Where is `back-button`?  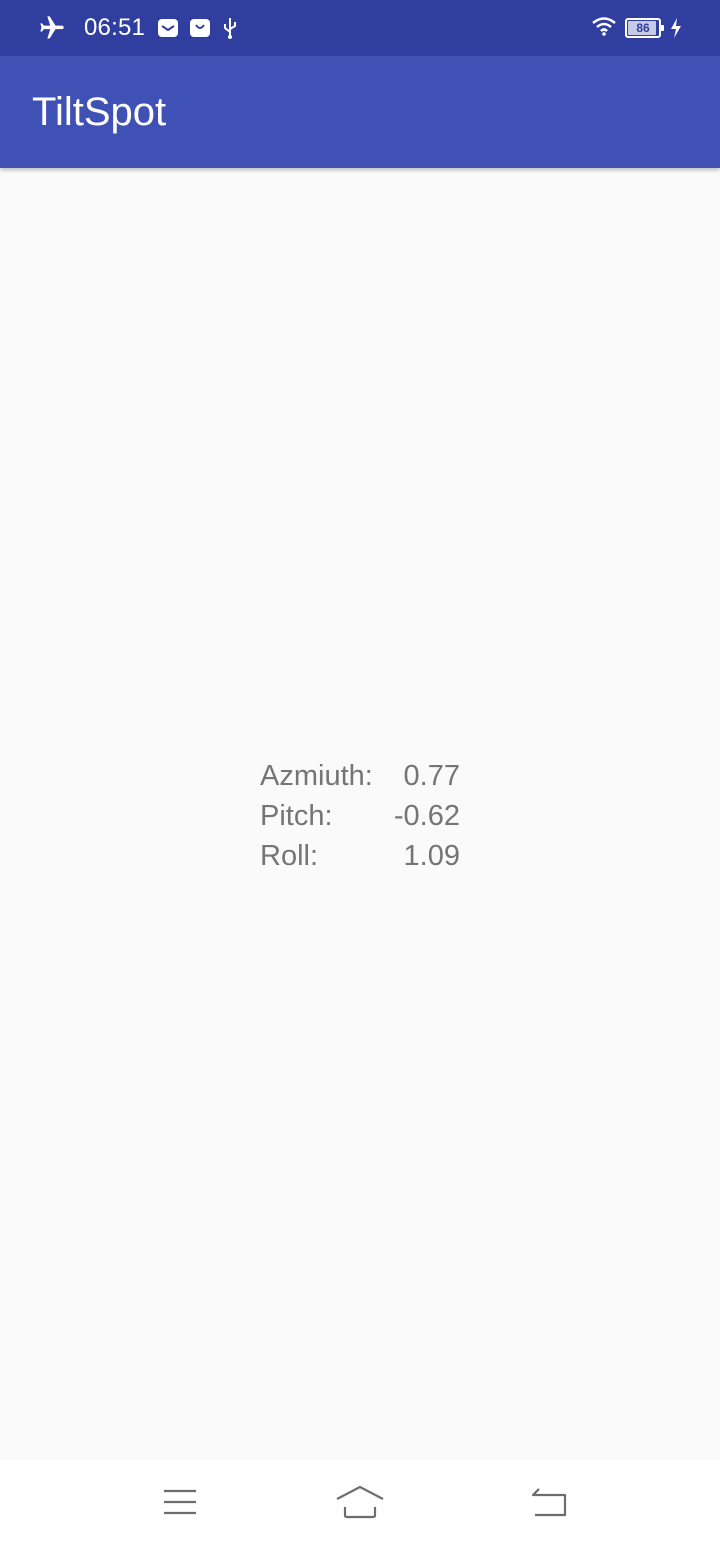
back-button is located at coordinates (550, 1502).